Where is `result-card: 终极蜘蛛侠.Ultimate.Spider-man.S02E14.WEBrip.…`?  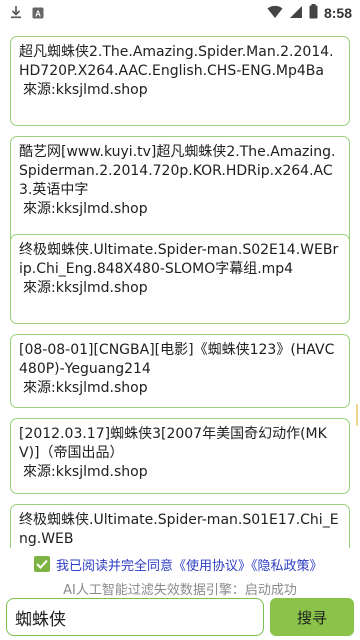
result-card: 终极蜘蛛侠.Ultimate.Spider-man.S02E14.WEBrip.… is located at coordinates (180, 279).